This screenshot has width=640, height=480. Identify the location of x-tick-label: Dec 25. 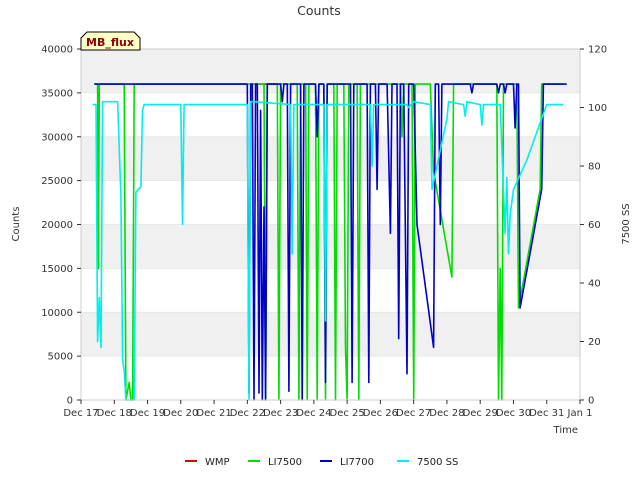
(347, 413).